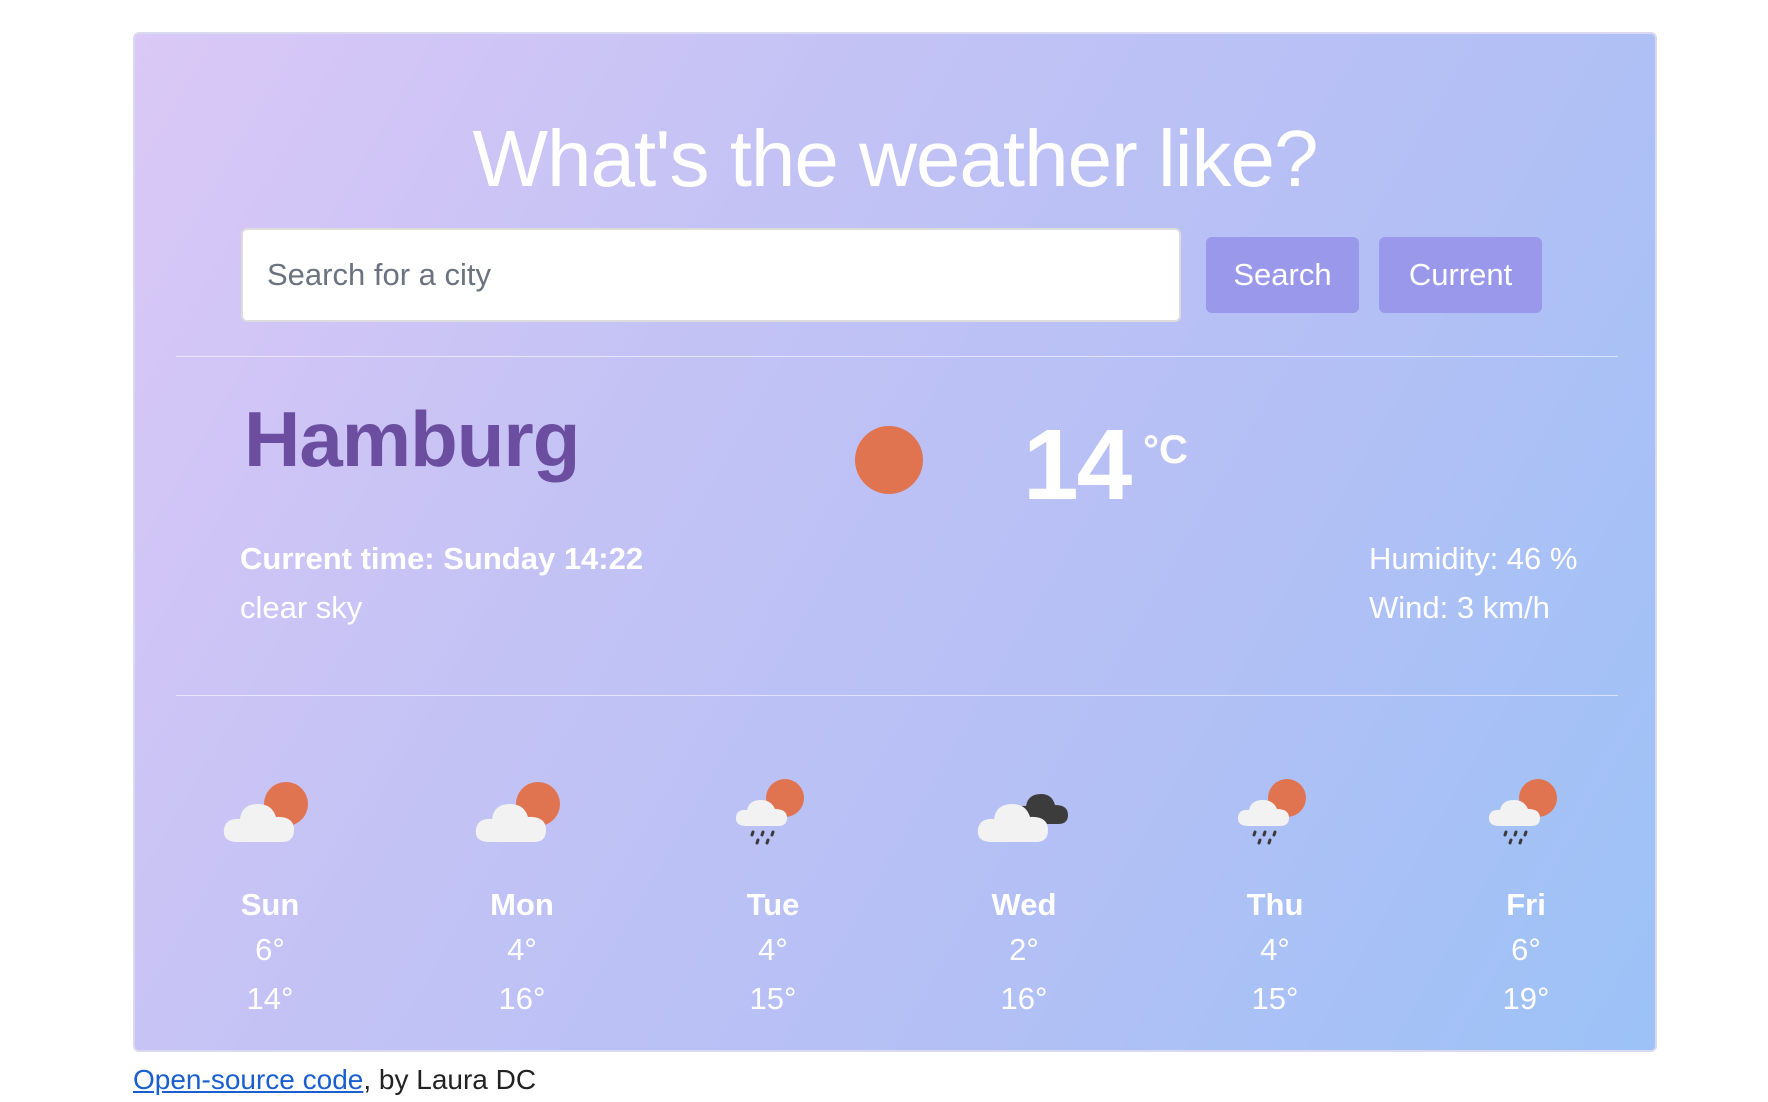 Image resolution: width=1768 pixels, height=1102 pixels. Describe the element at coordinates (1526, 904) in the screenshot. I see `forecast-day-name: Fri` at that location.